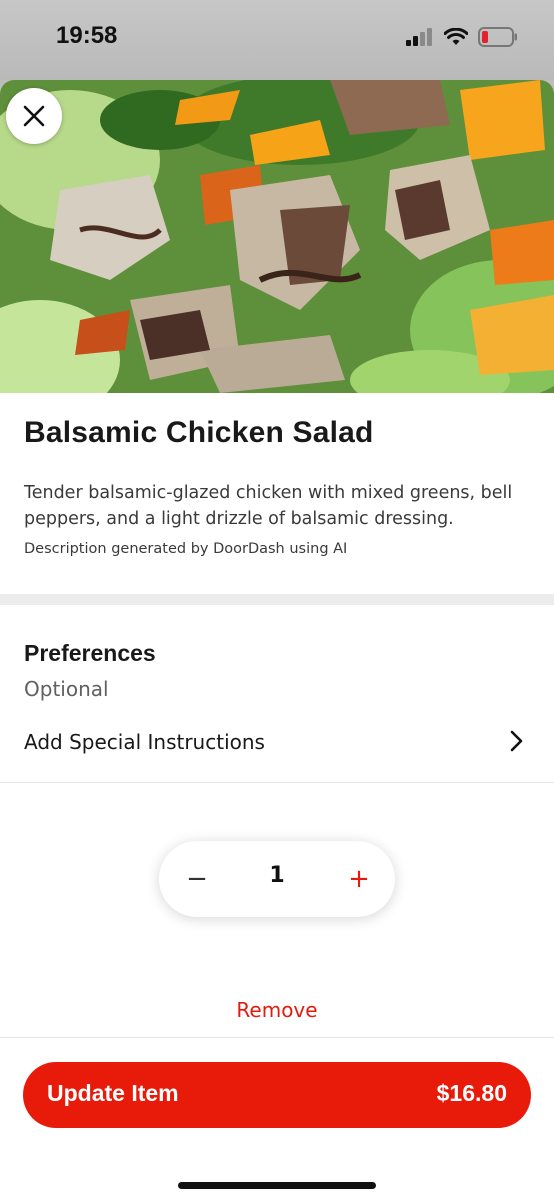 This screenshot has width=554, height=1200. Describe the element at coordinates (199, 432) in the screenshot. I see `item-title: Balsamic Chicken Salad` at that location.